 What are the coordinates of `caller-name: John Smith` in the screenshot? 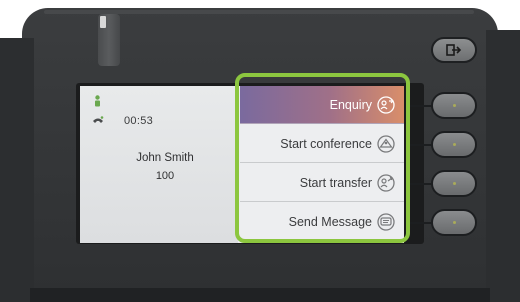 It's located at (165, 158).